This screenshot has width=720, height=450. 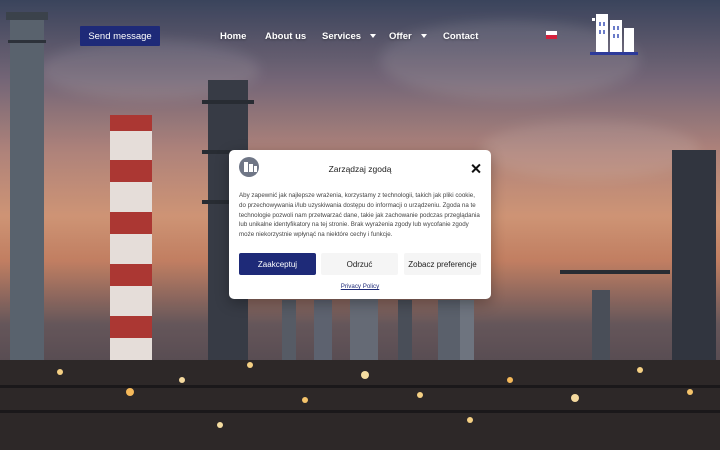 I want to click on nav-contact-label: Contact, so click(x=461, y=36).